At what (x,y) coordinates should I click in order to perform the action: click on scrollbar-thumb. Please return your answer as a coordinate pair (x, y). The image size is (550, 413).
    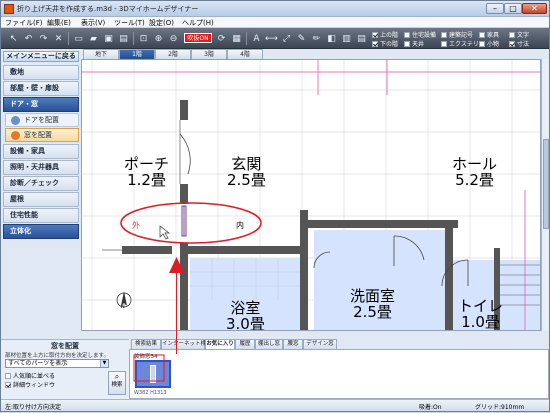
    Looking at the image, I should click on (546, 184).